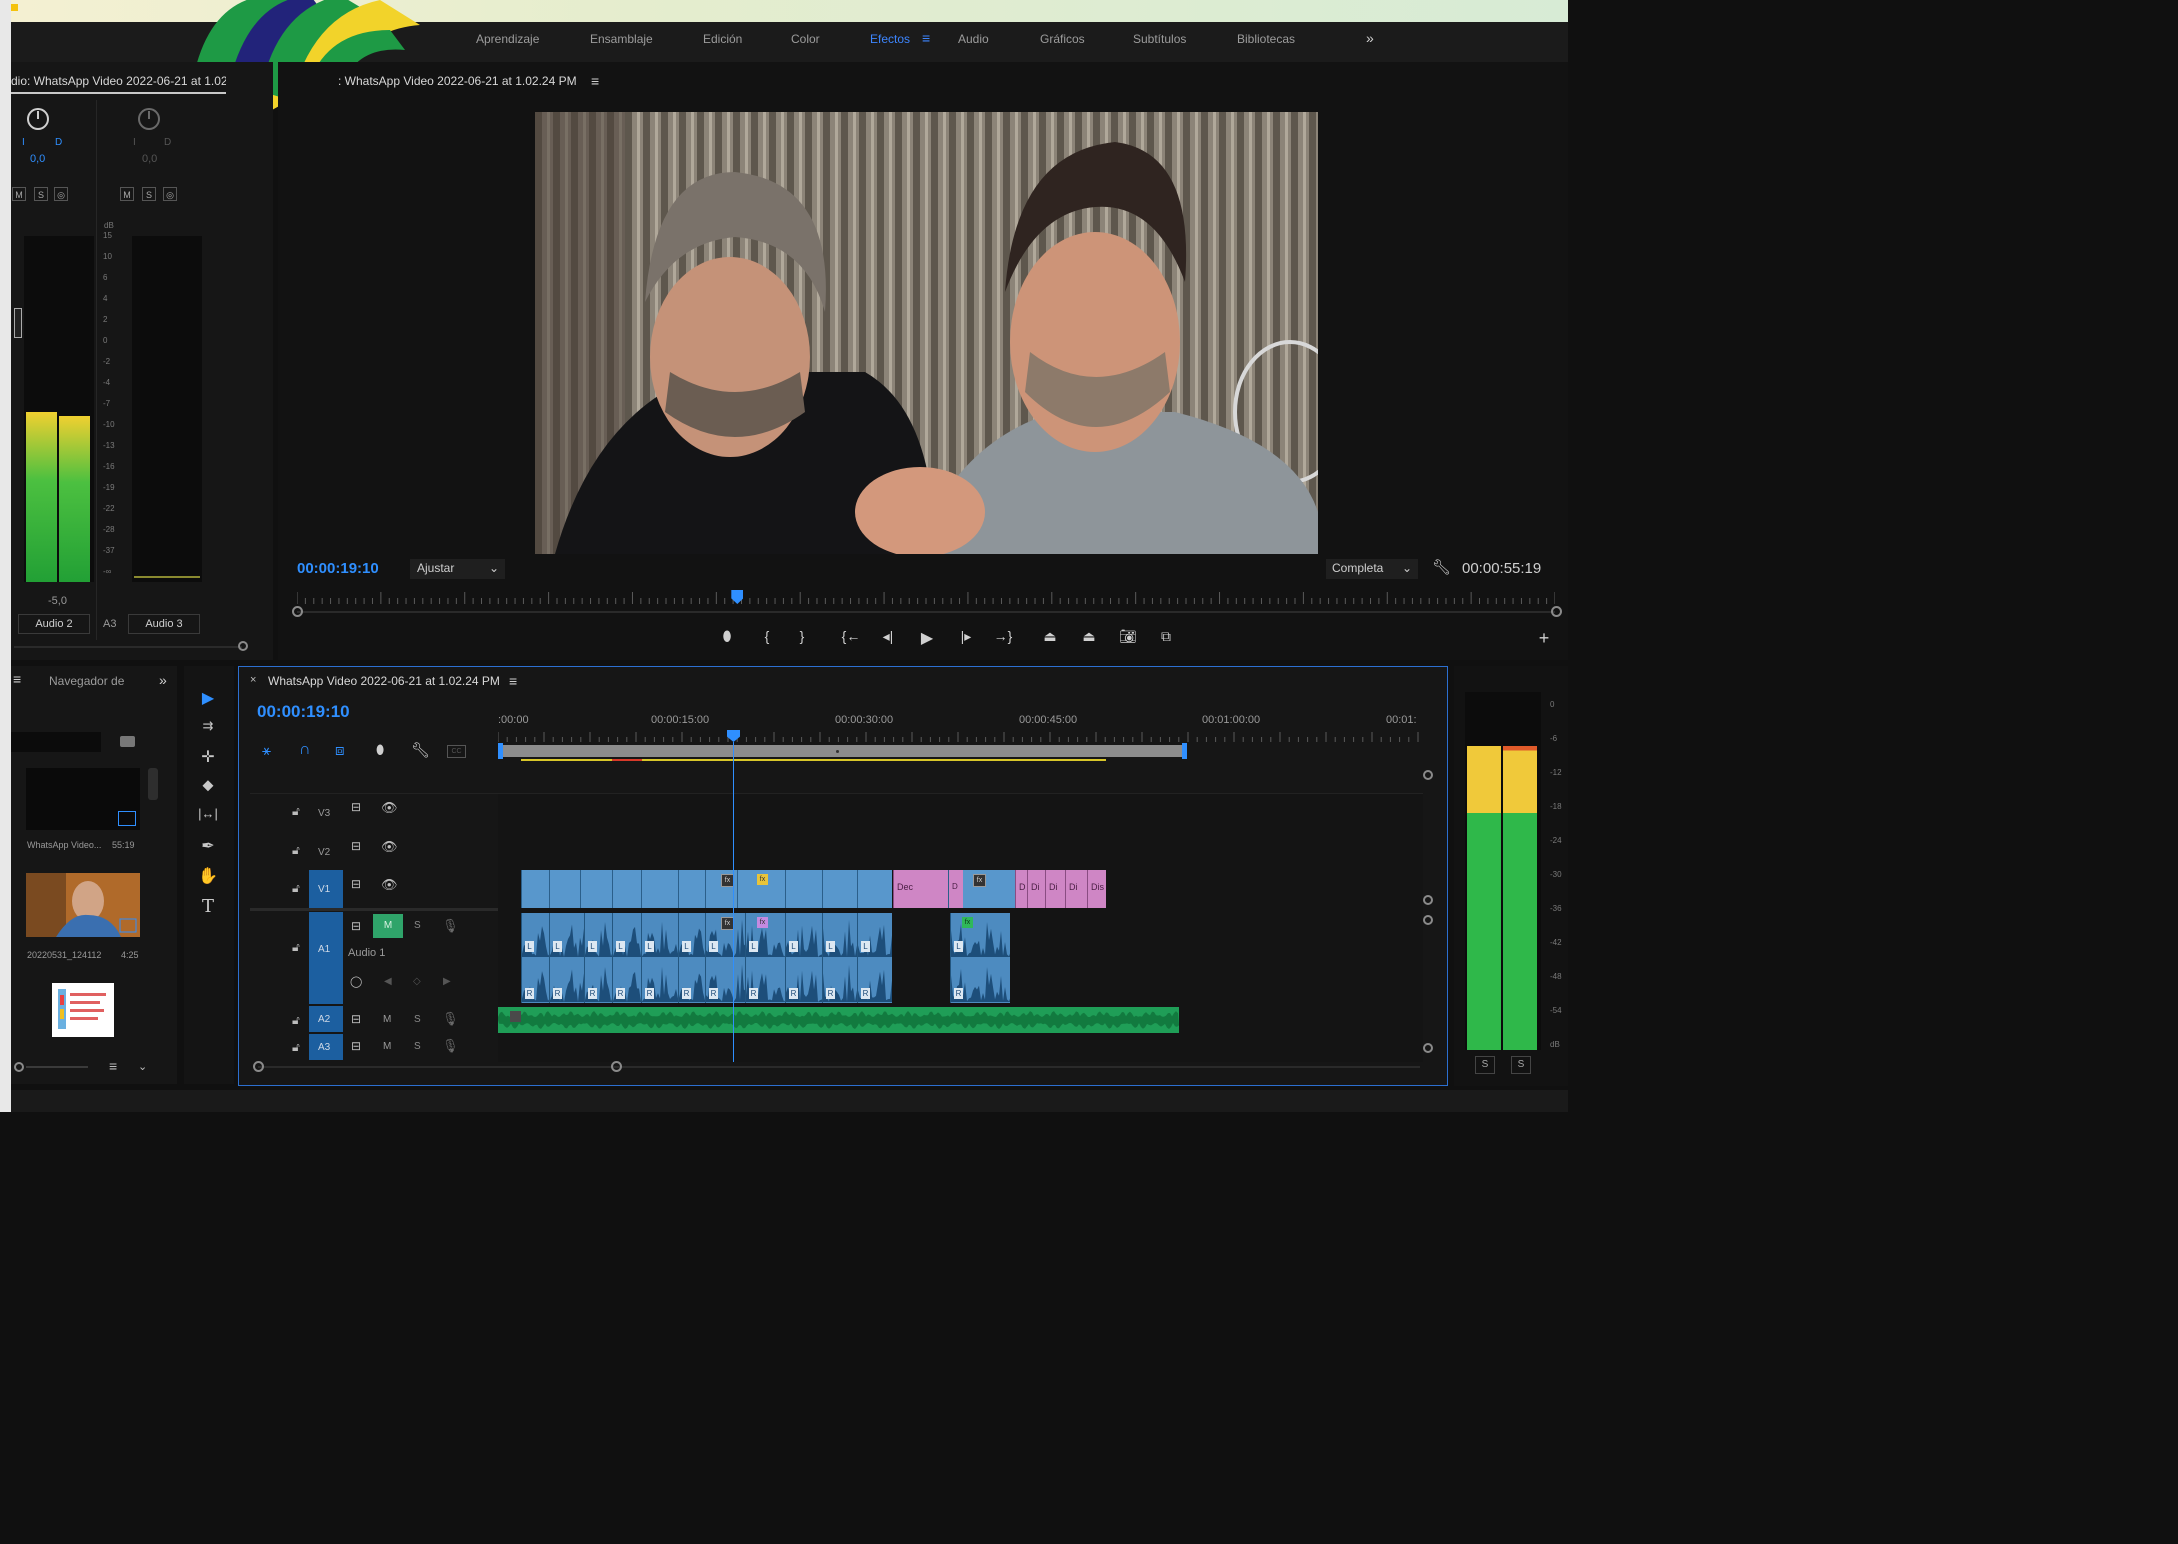 The height and width of the screenshot is (1544, 2178). I want to click on new-bin-icon, so click(127, 741).